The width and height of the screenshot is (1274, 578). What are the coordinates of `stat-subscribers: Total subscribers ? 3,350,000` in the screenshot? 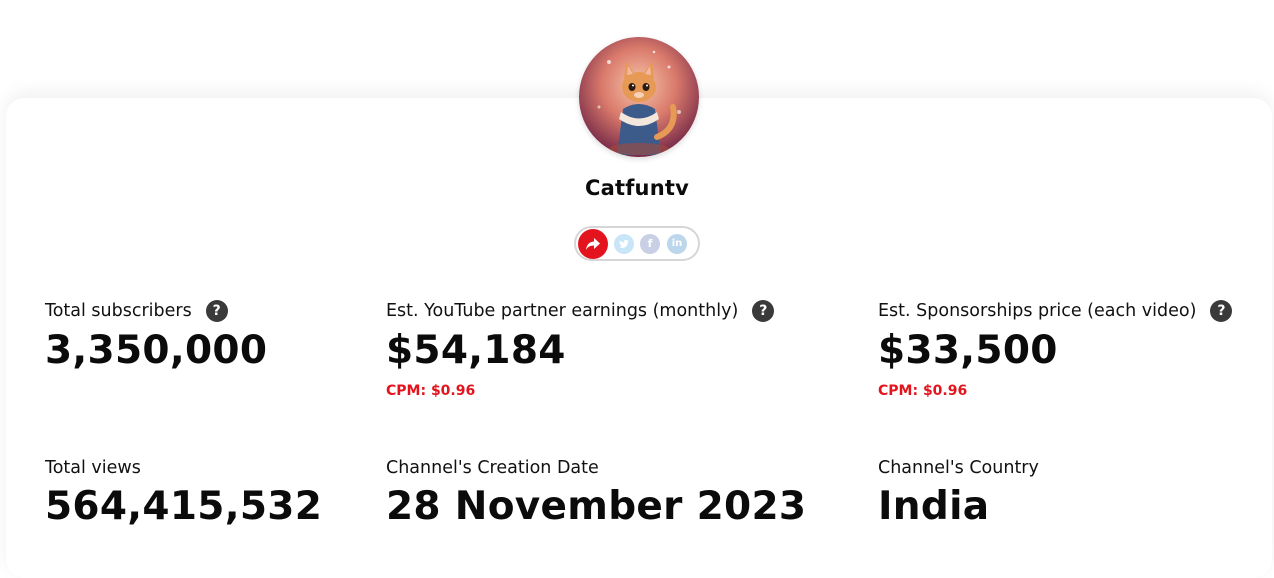 It's located at (156, 336).